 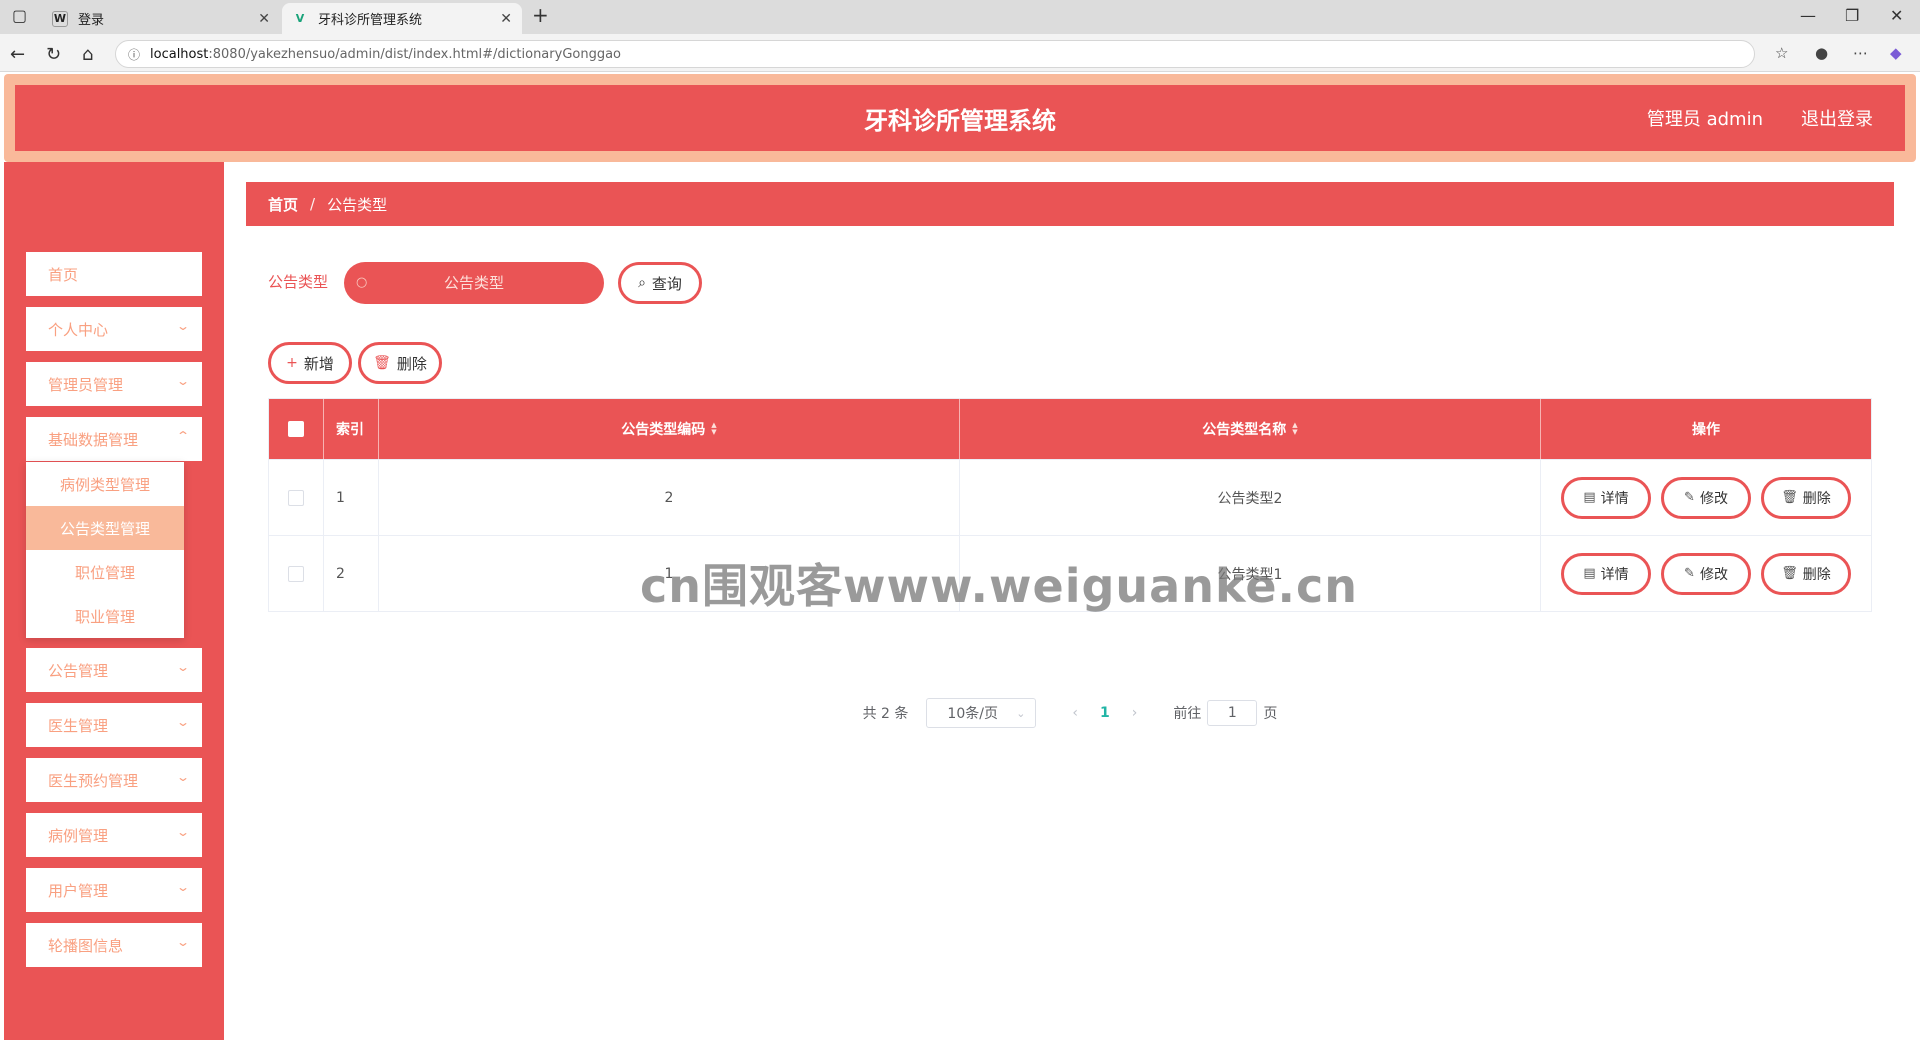 What do you see at coordinates (1250, 429) in the screenshot?
I see `header-name: 公告类型名称 ▲ ▼` at bounding box center [1250, 429].